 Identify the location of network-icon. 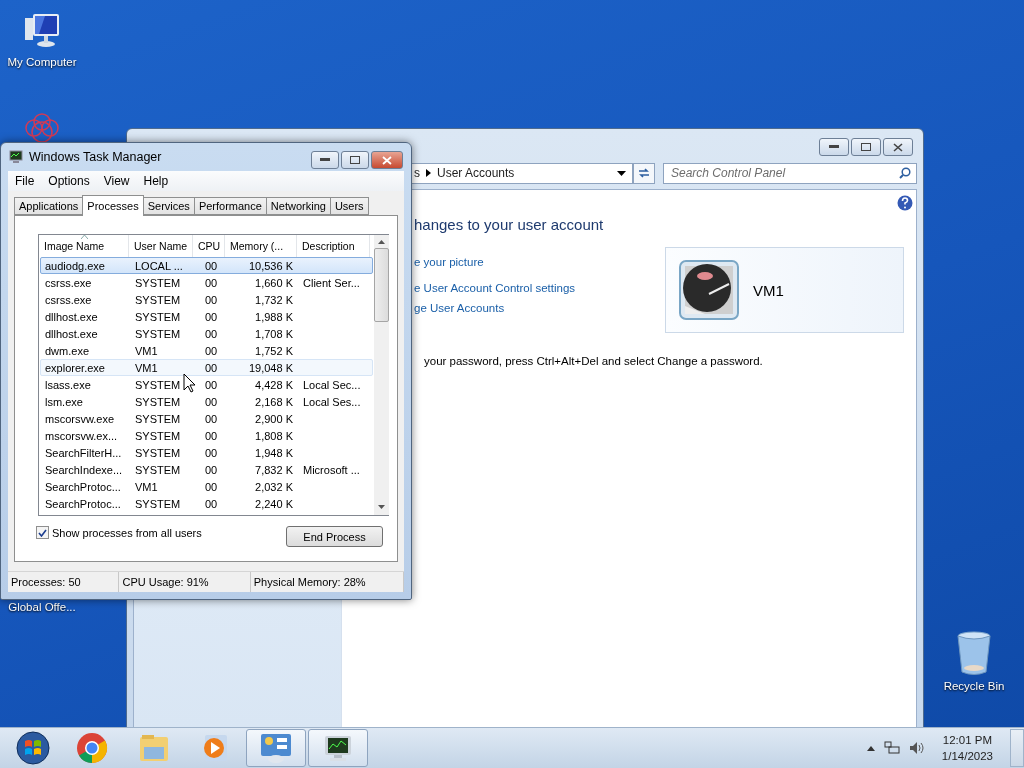
(891, 748).